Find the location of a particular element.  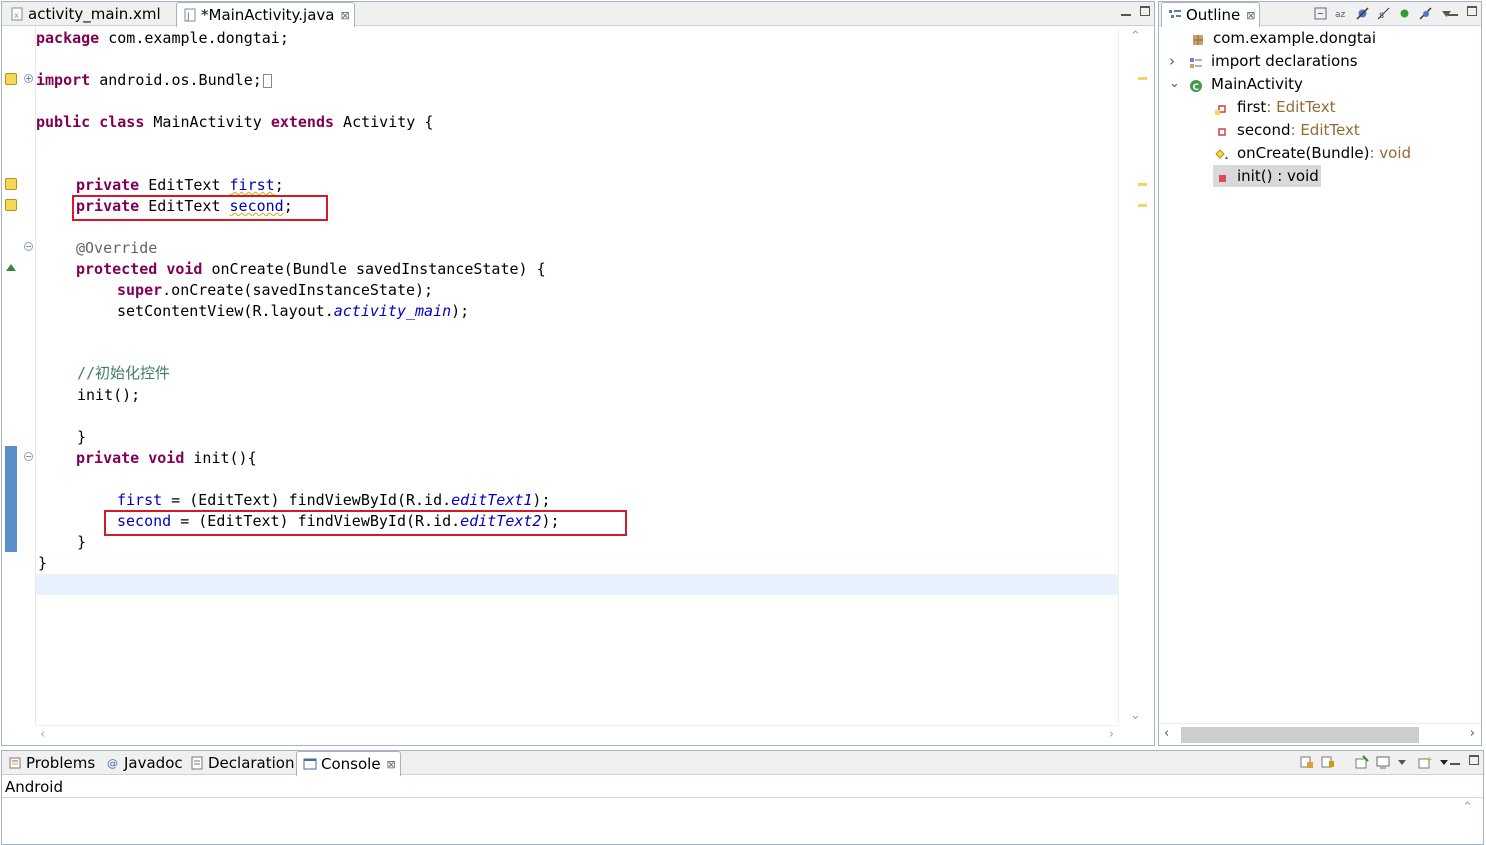

class-icon: C is located at coordinates (1196, 85).